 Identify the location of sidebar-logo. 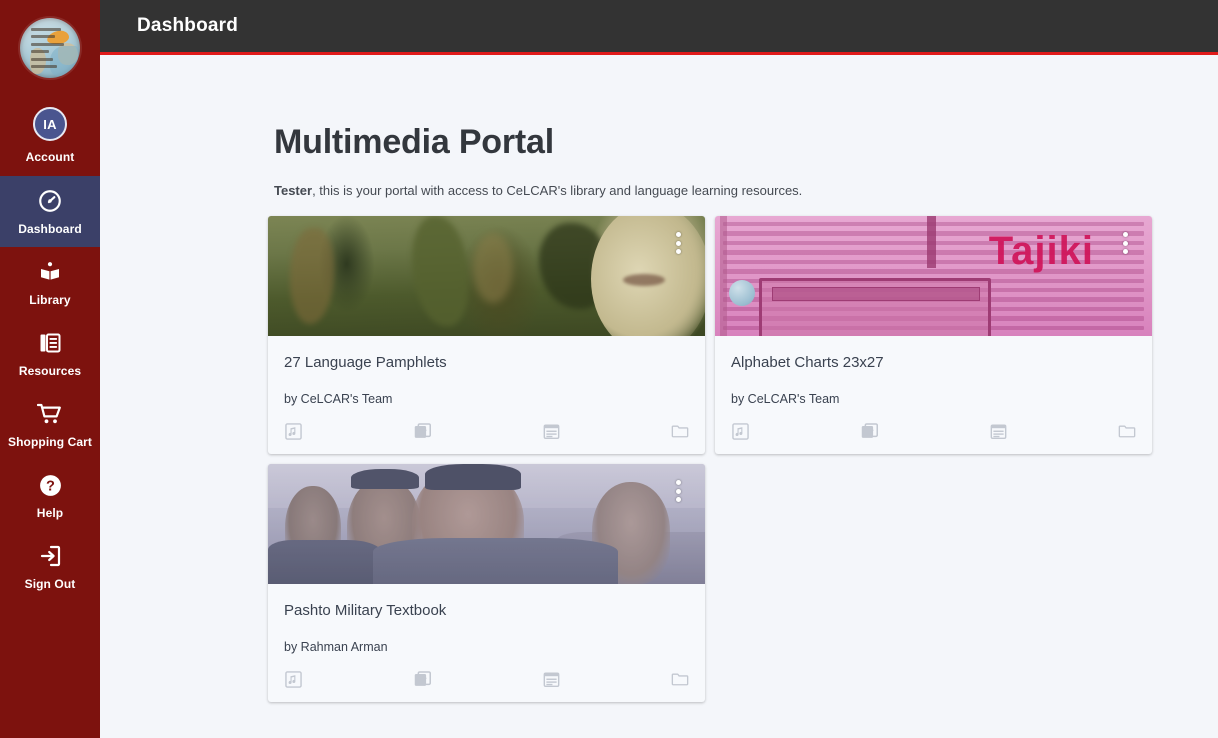
(50, 46).